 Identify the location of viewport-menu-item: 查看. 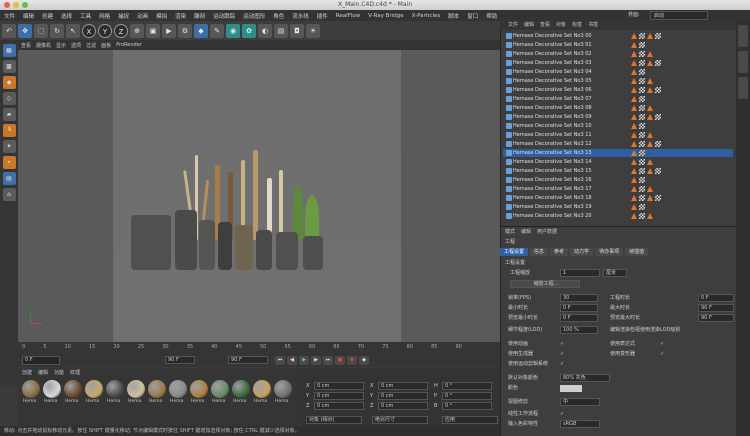
(26, 45).